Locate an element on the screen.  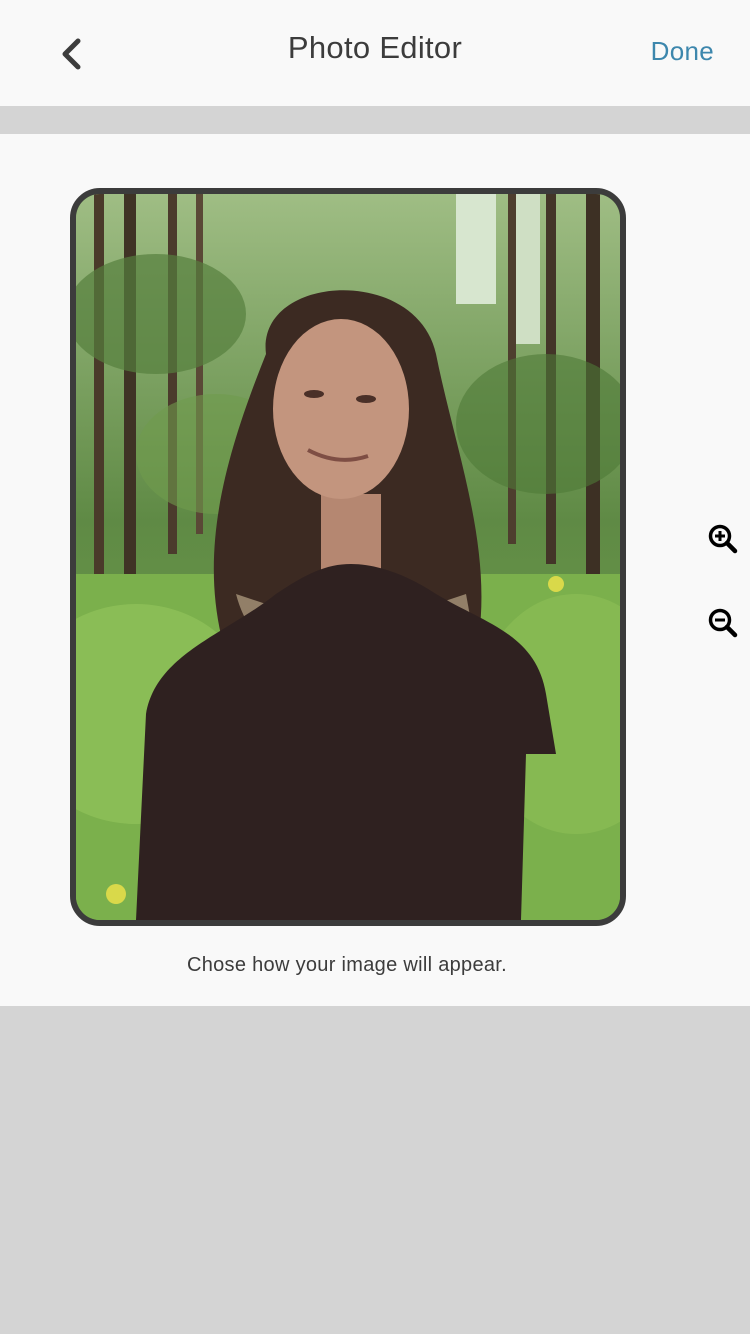
zoom-in-button is located at coordinates (723, 539).